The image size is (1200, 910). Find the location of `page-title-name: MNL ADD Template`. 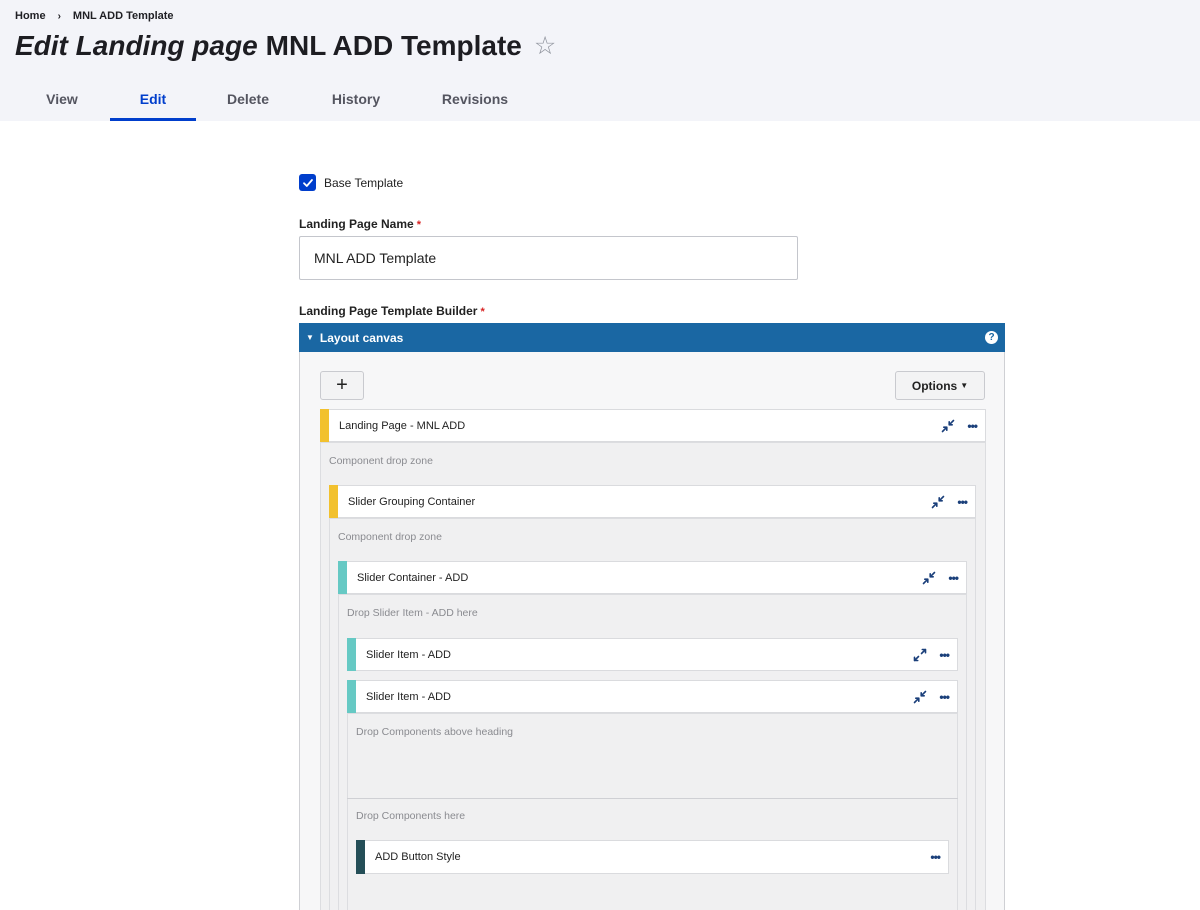

page-title-name: MNL ADD Template is located at coordinates (393, 45).